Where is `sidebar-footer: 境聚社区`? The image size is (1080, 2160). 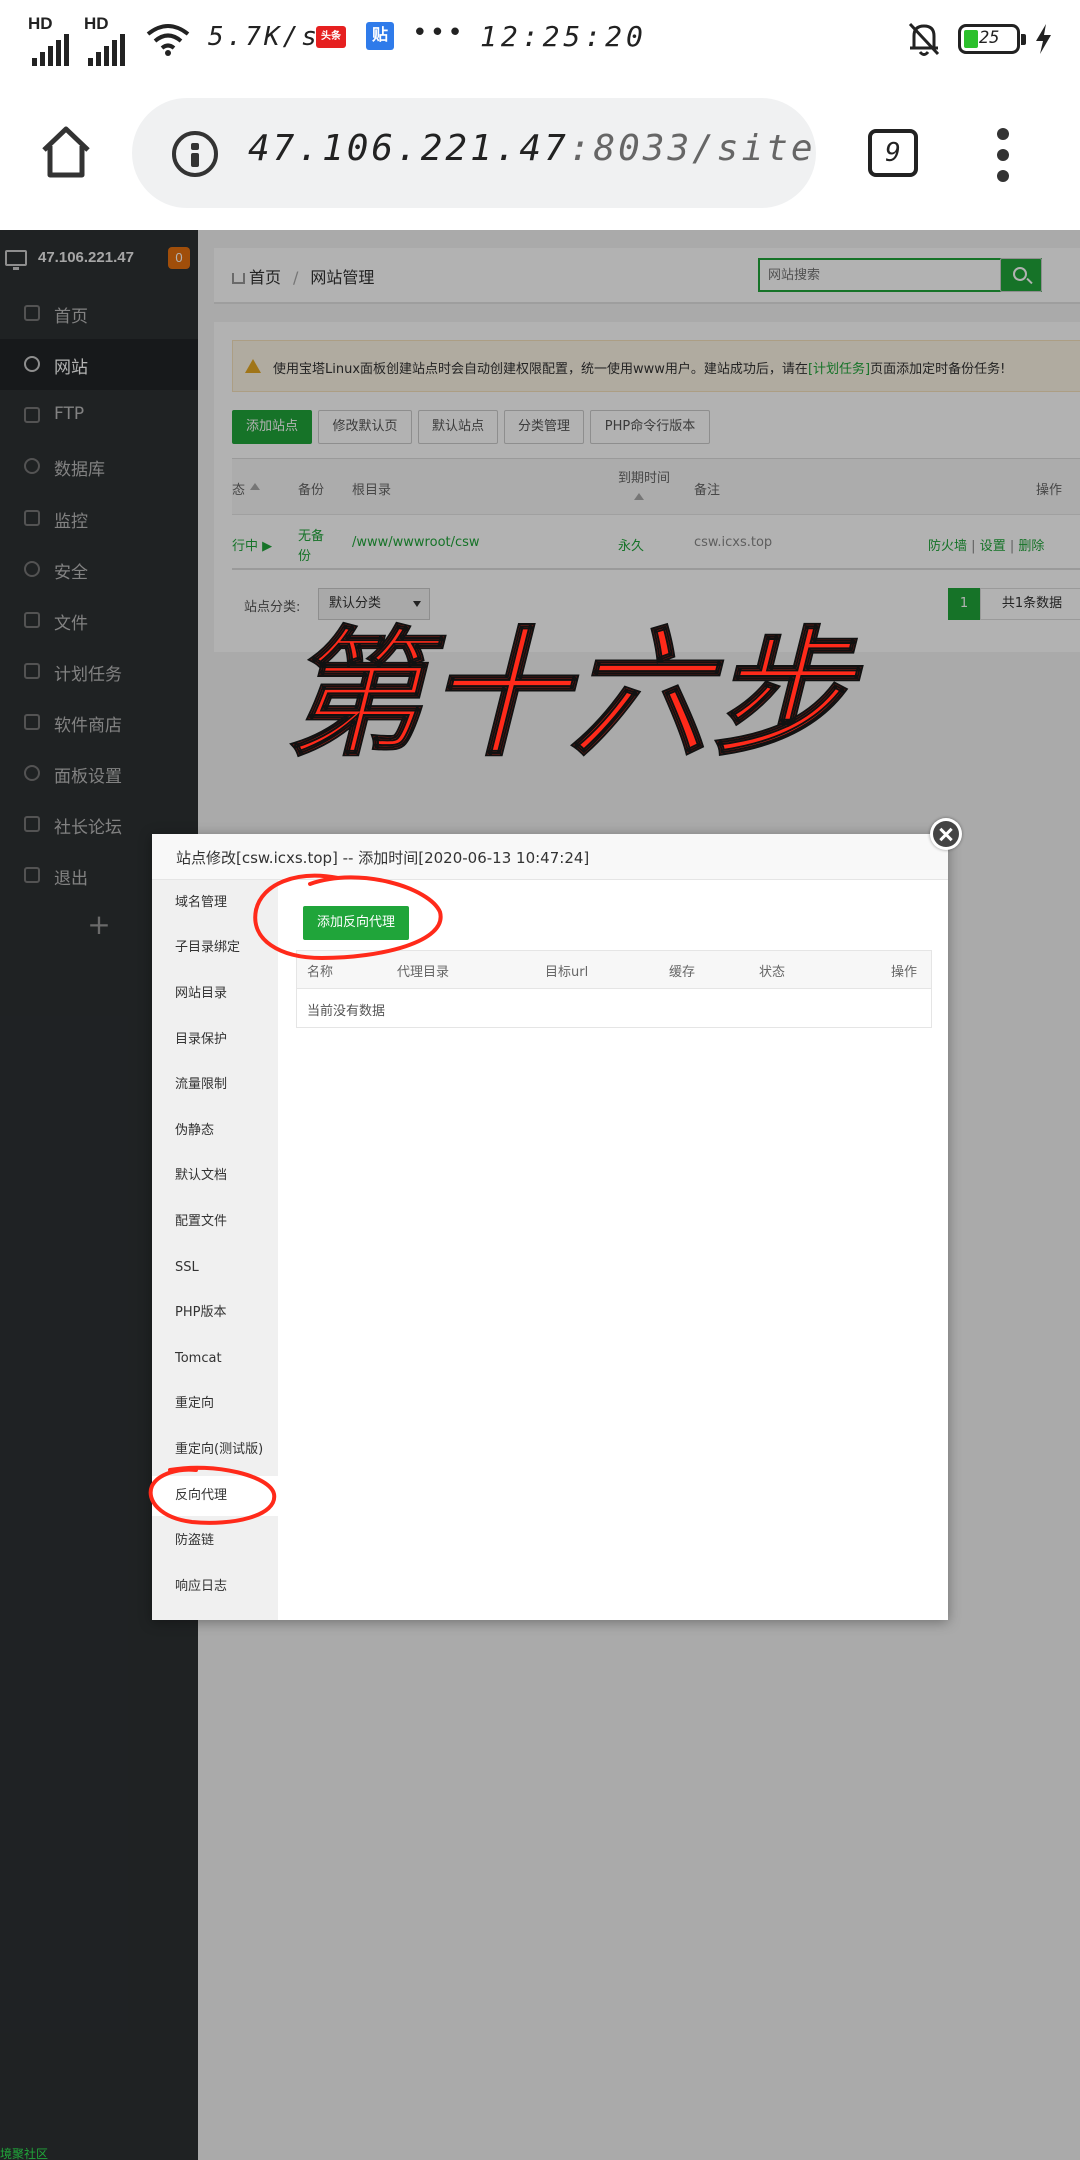 sidebar-footer: 境聚社区 is located at coordinates (24, 2153).